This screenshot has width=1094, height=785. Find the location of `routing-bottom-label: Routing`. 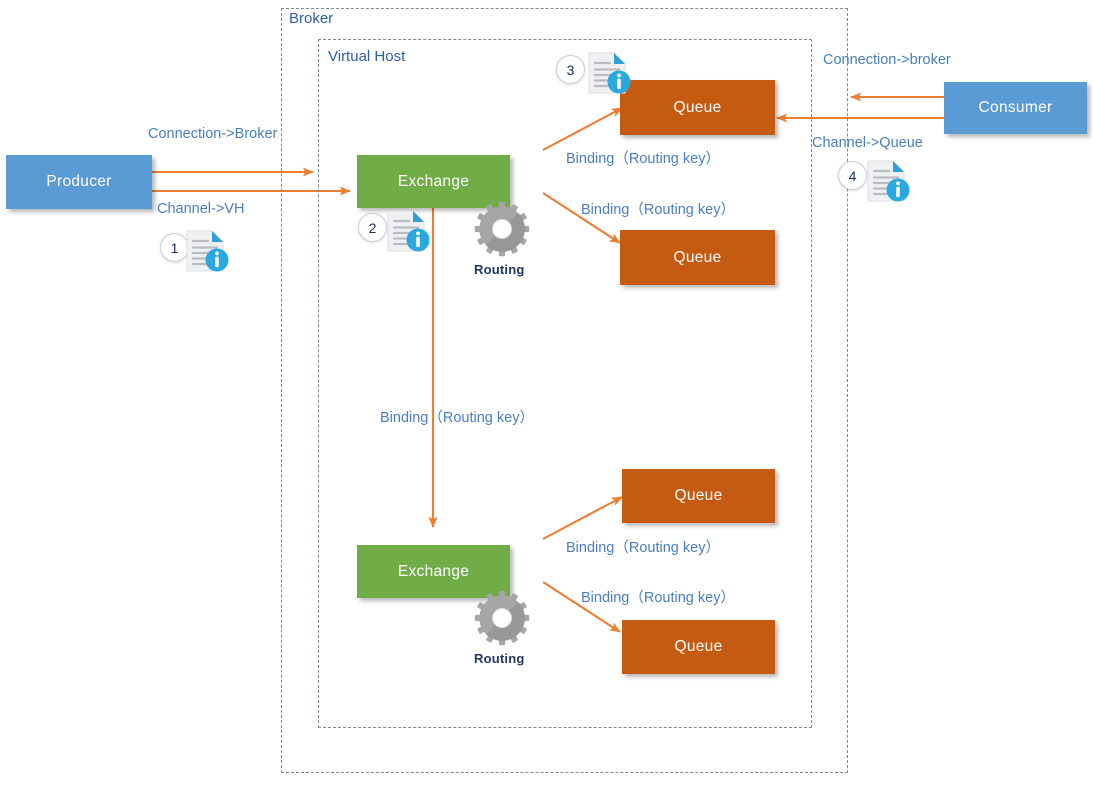

routing-bottom-label: Routing is located at coordinates (499, 658).